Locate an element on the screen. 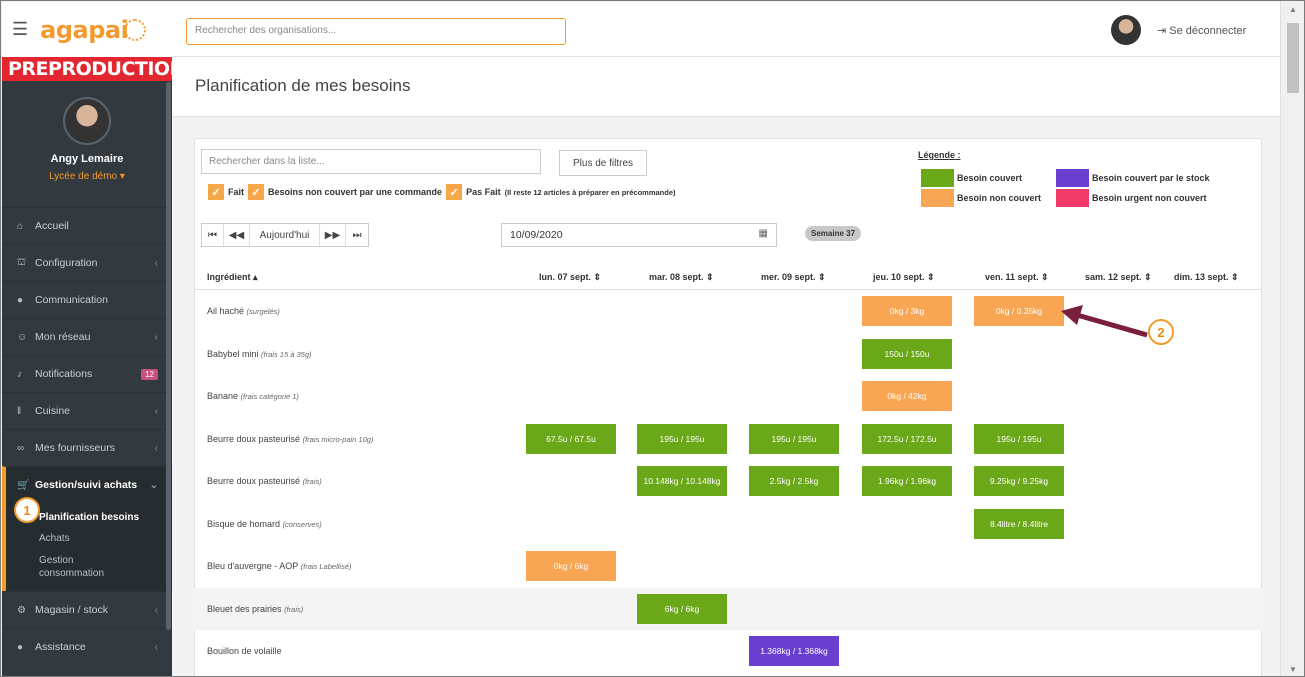  sidebar-item-label: Mes fournisseurs is located at coordinates (75, 448).